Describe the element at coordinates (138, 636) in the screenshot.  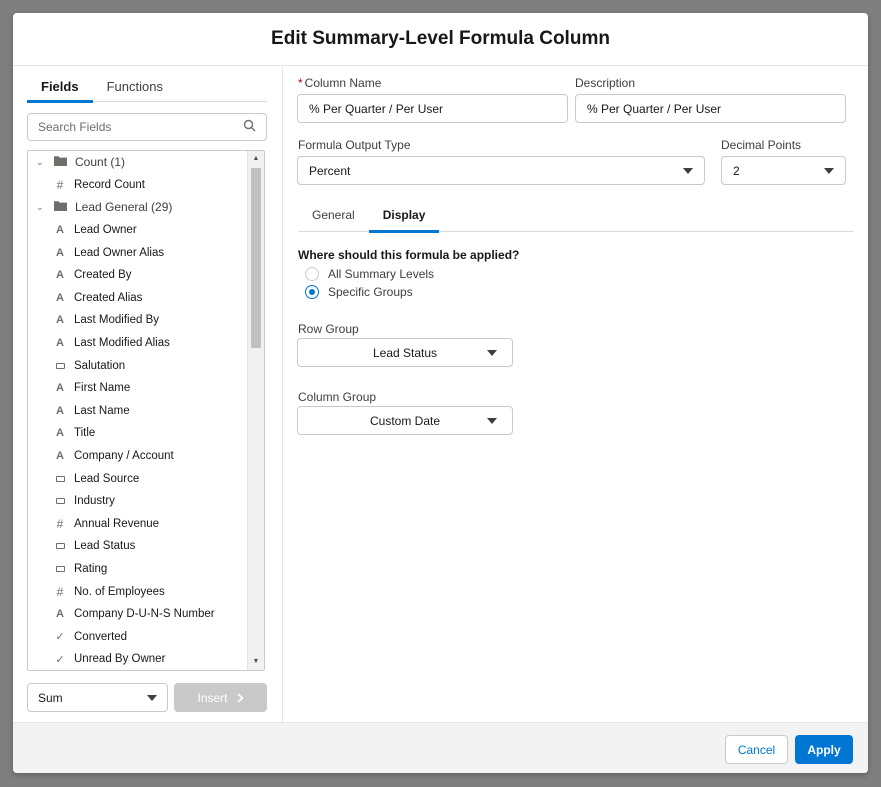
I see `tree-field: ✓ Converted` at that location.